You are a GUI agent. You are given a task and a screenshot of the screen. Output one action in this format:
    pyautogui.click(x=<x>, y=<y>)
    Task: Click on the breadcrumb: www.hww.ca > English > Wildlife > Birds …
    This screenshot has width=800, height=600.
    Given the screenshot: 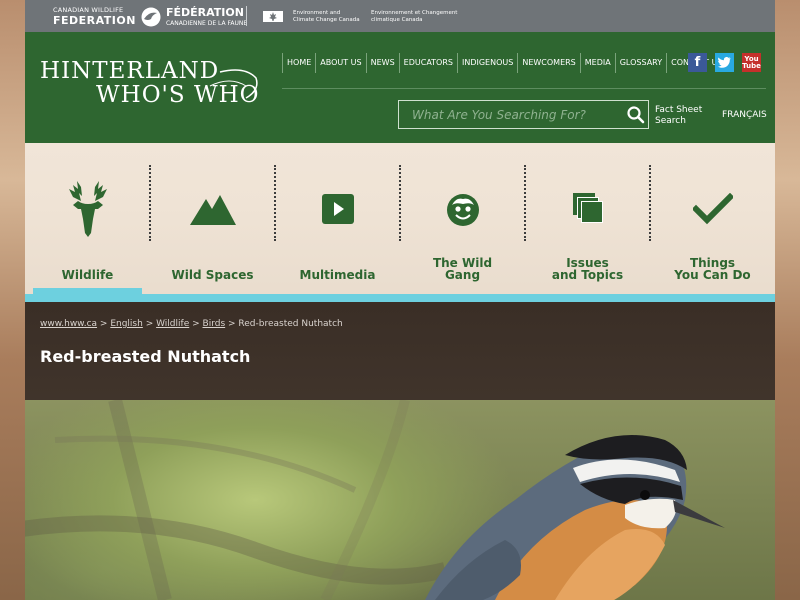 What is the action you would take?
    pyautogui.click(x=191, y=324)
    